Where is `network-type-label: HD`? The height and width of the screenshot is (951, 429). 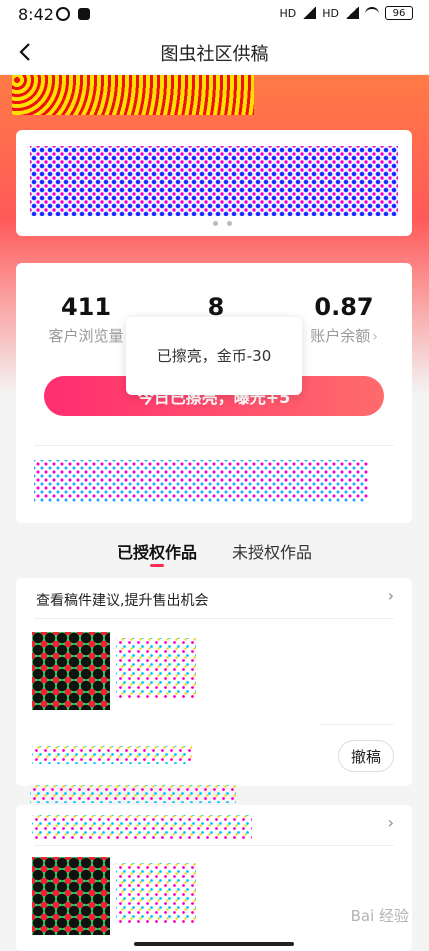
network-type-label: HD is located at coordinates (288, 13).